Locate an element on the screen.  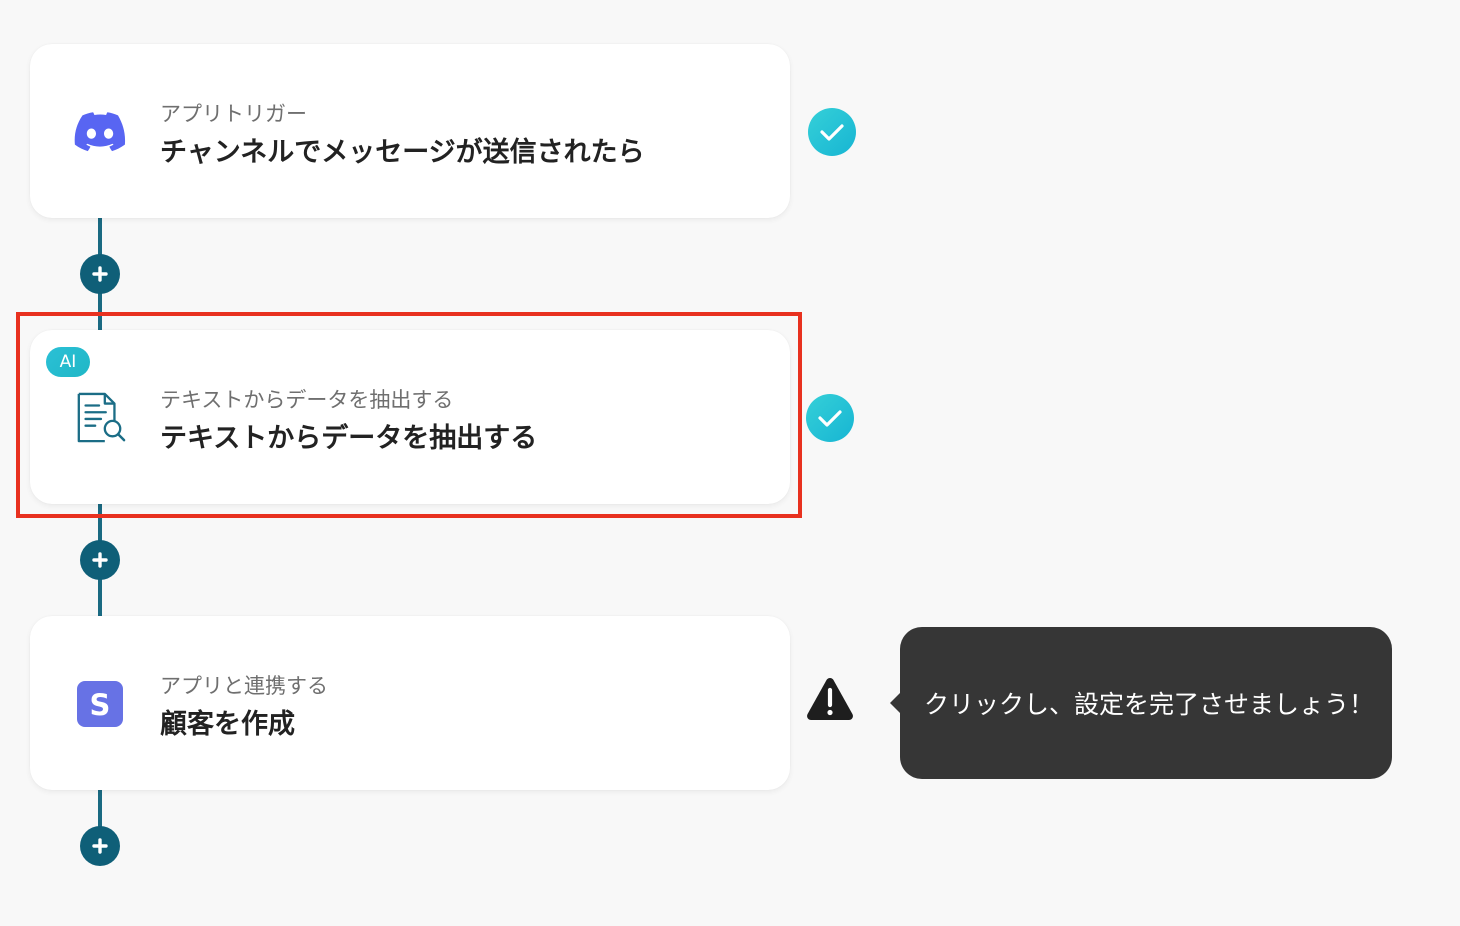
step-card-create-customer: S アプリと連携する 顧客を作成 is located at coordinates (410, 703).